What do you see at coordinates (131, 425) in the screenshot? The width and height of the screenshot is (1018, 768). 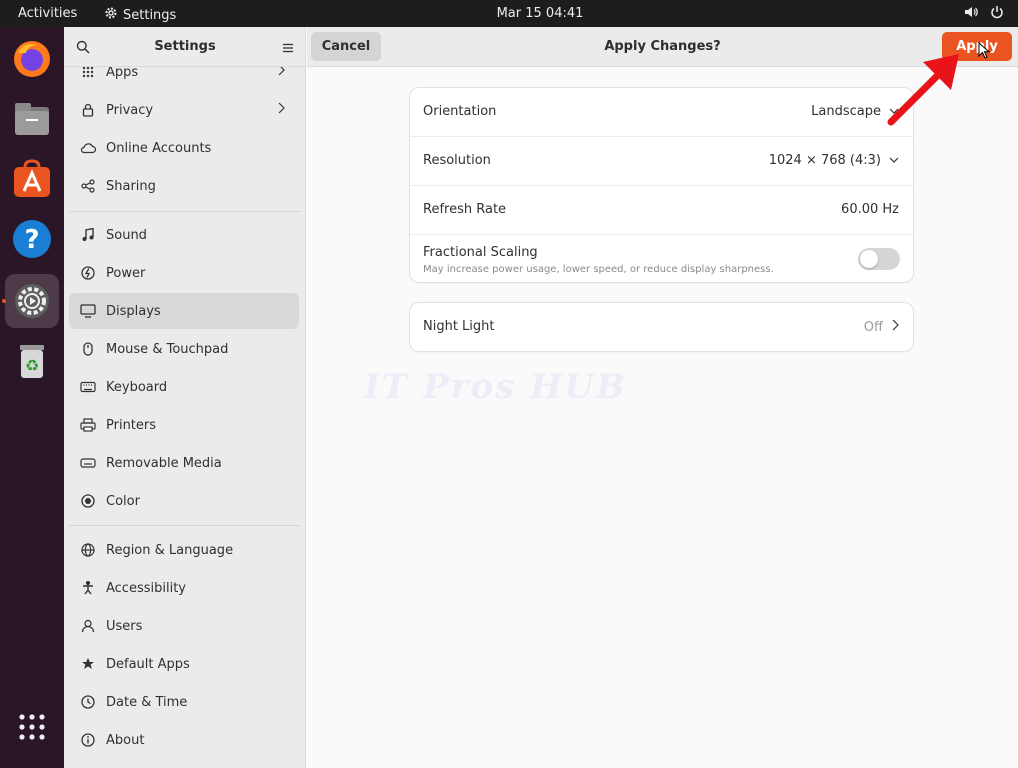 I see `sidebar-item-label: Printers` at bounding box center [131, 425].